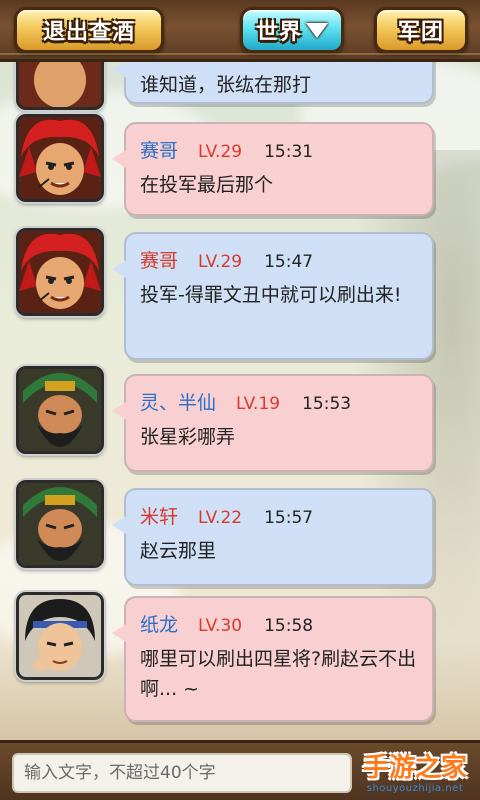  Describe the element at coordinates (415, 788) in the screenshot. I see `site-badge-url: shouyouzhijia.net` at that location.